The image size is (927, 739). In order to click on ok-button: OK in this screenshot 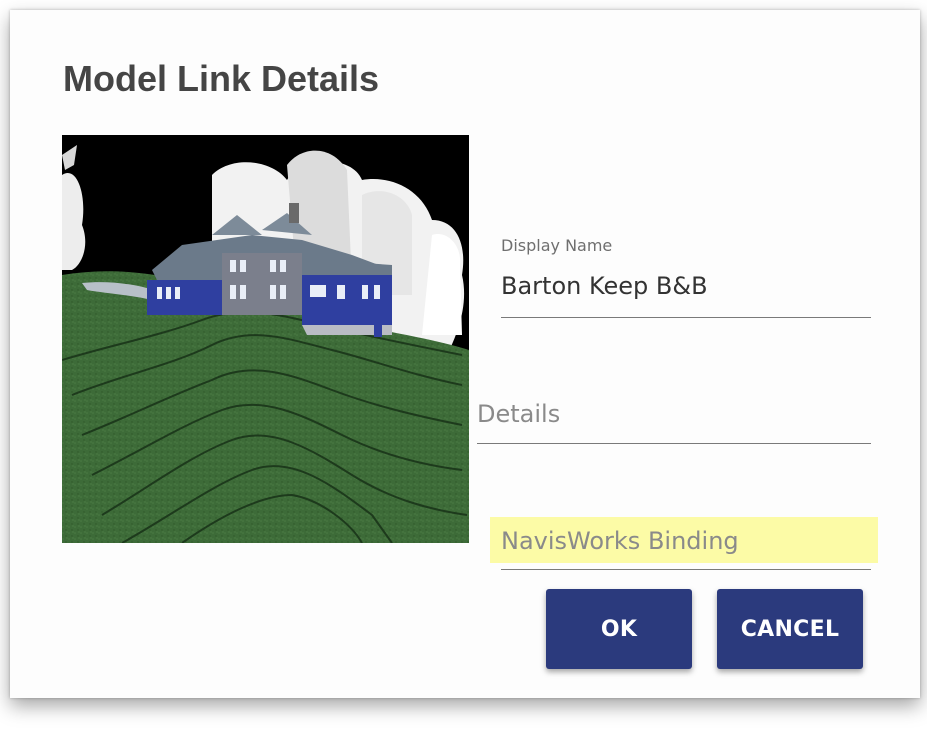, I will do `click(619, 629)`.